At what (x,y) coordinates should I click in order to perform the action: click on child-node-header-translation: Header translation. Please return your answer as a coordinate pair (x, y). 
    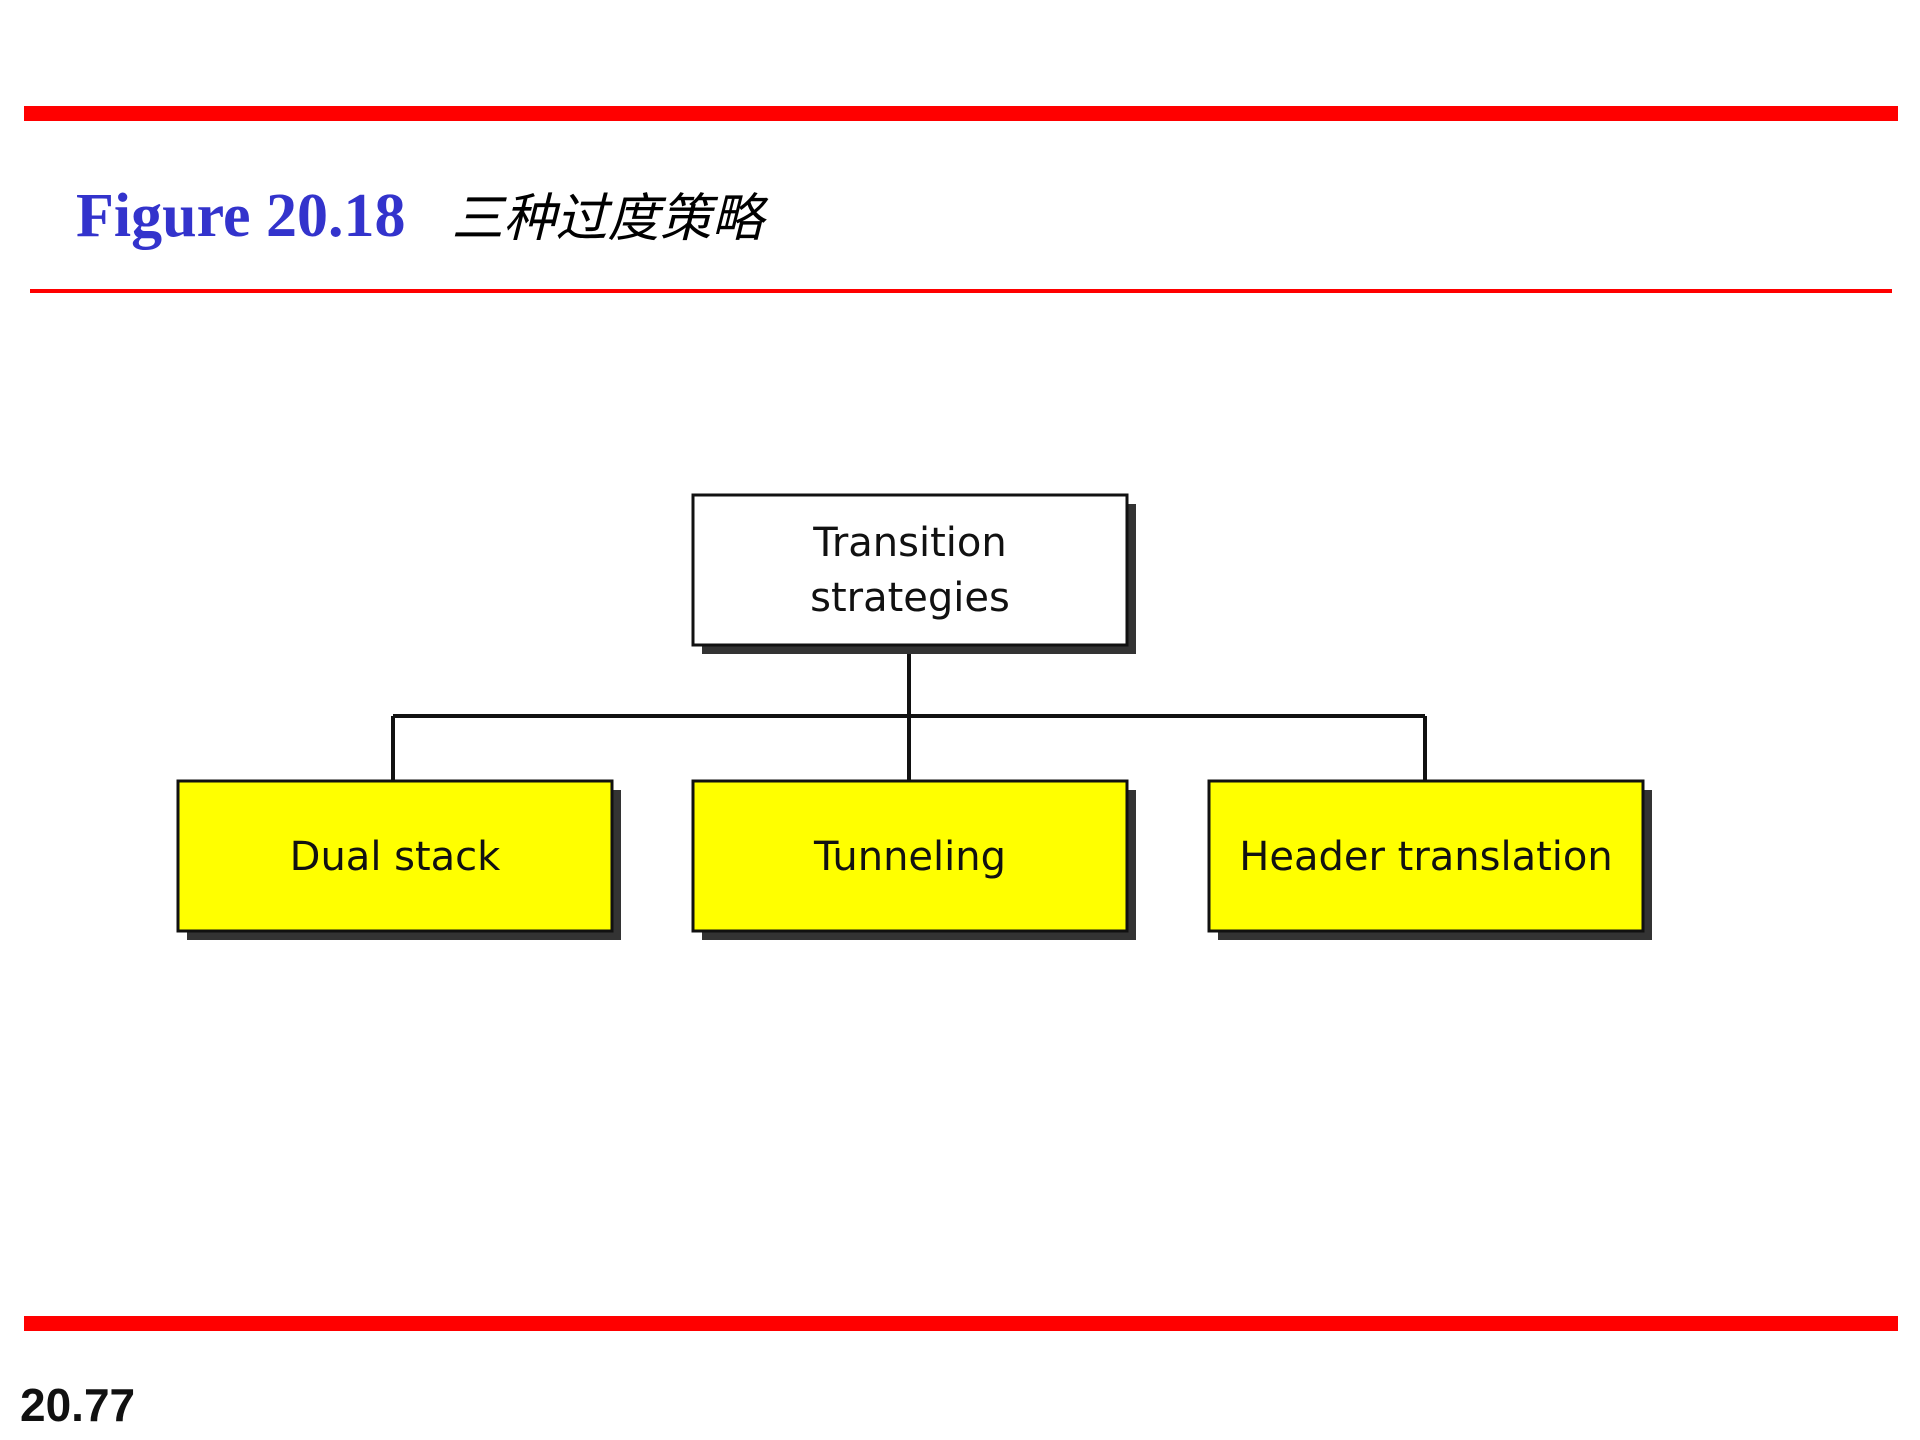
    Looking at the image, I should click on (1429, 859).